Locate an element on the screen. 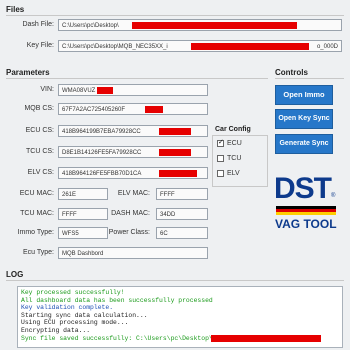 The image size is (350, 350). tcu-mac-label: TCU MAC: is located at coordinates (37, 213).